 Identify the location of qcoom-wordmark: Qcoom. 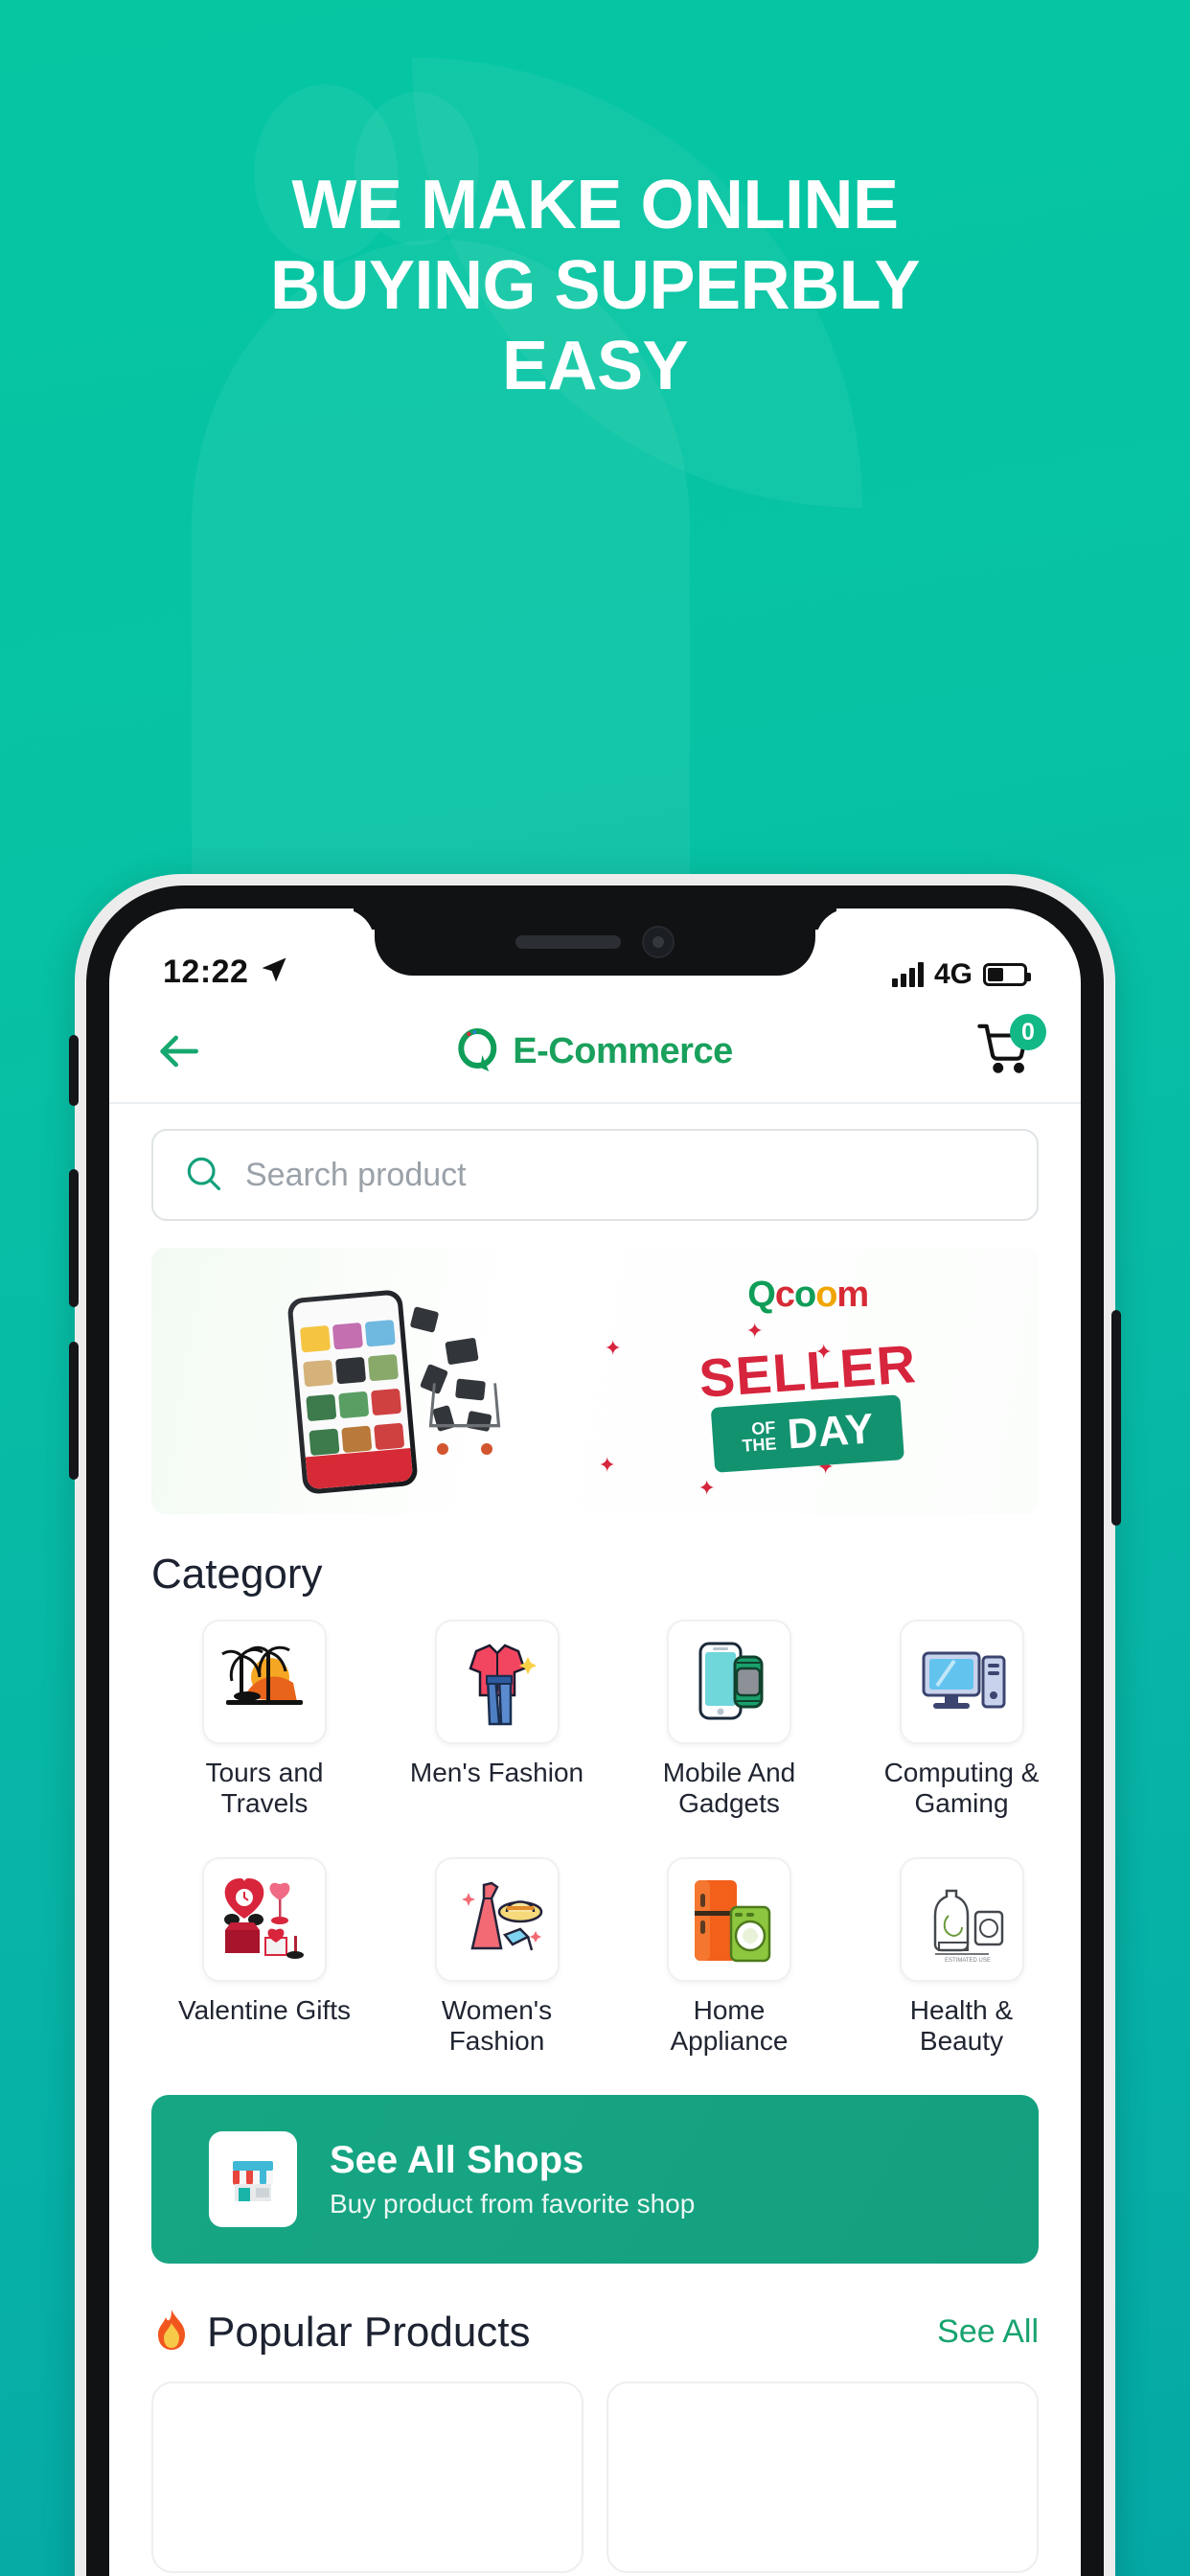
(808, 1295).